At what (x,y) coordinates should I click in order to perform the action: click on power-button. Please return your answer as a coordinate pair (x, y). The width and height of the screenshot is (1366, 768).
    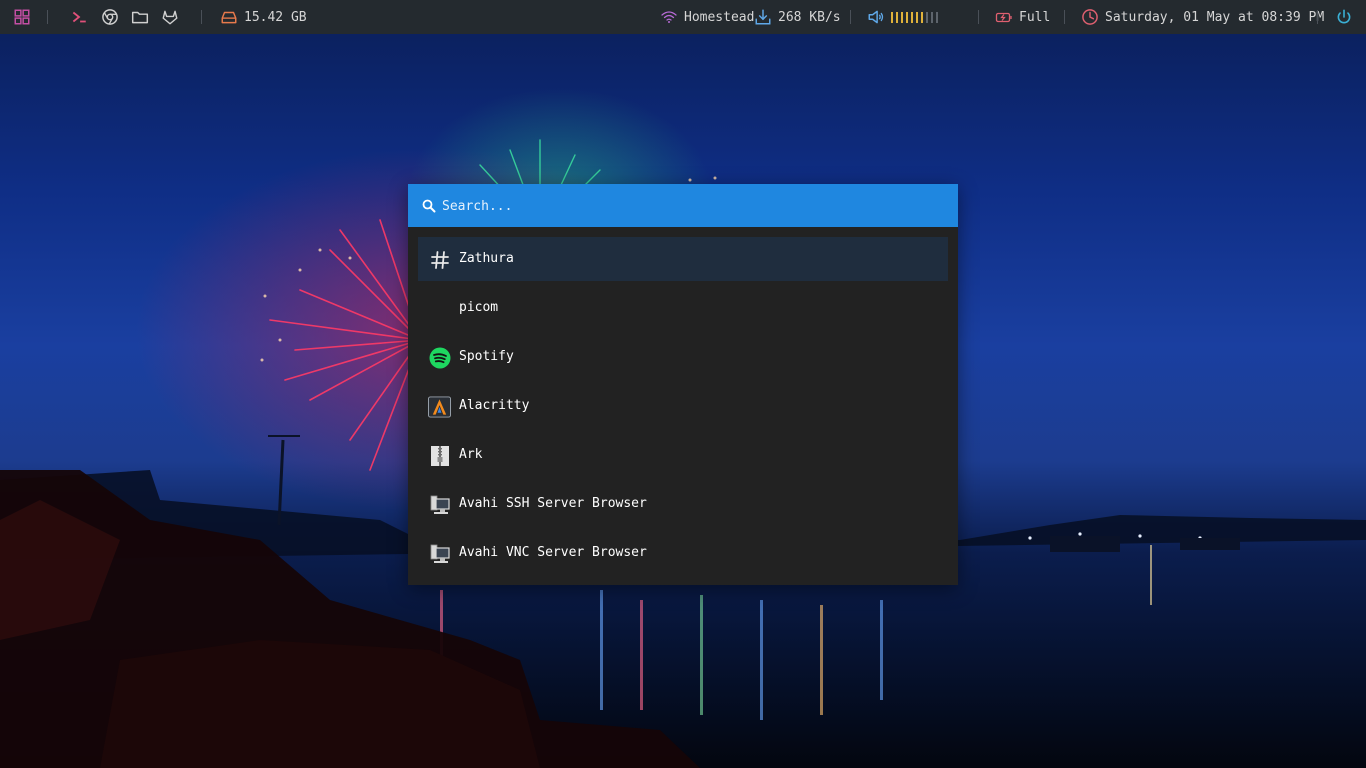
    Looking at the image, I should click on (1344, 17).